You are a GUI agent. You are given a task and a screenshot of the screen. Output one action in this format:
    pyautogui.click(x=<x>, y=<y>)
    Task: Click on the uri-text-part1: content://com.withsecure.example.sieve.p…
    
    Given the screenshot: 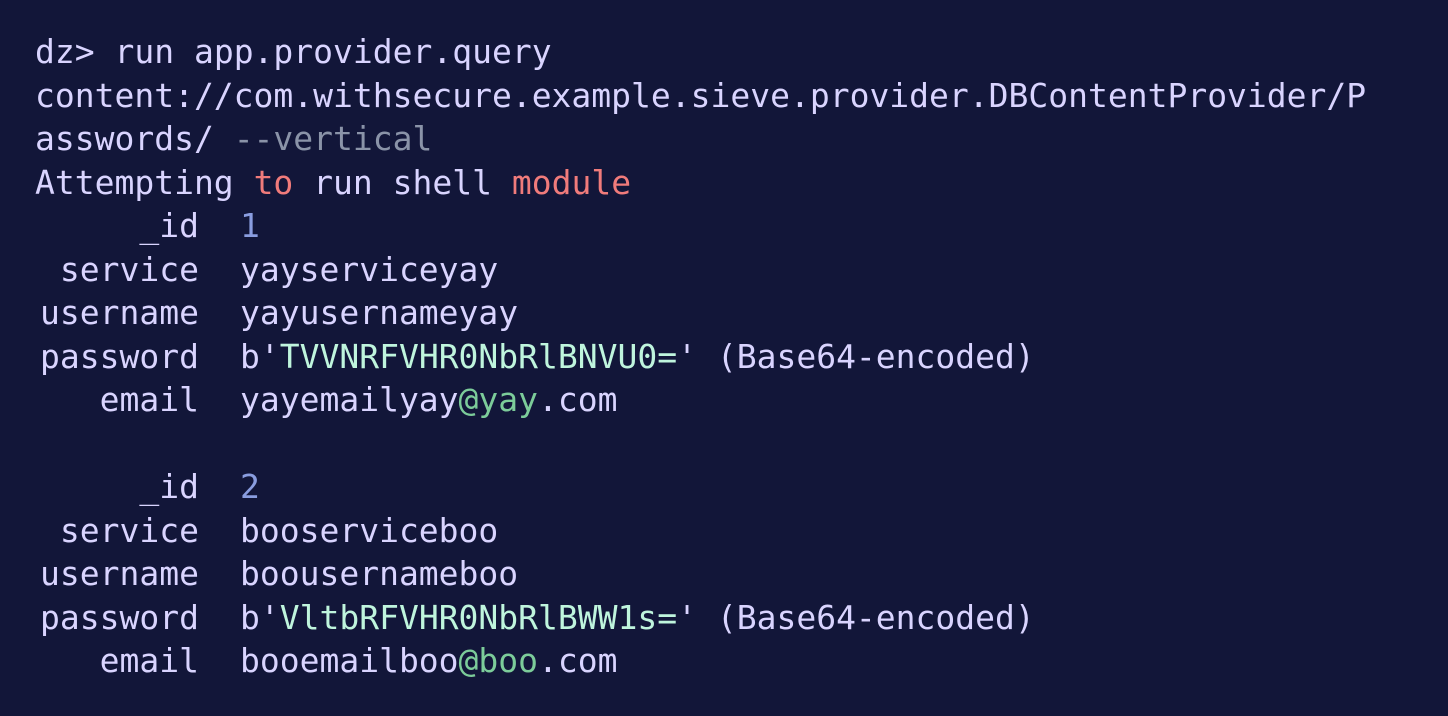 What is the action you would take?
    pyautogui.click(x=701, y=95)
    